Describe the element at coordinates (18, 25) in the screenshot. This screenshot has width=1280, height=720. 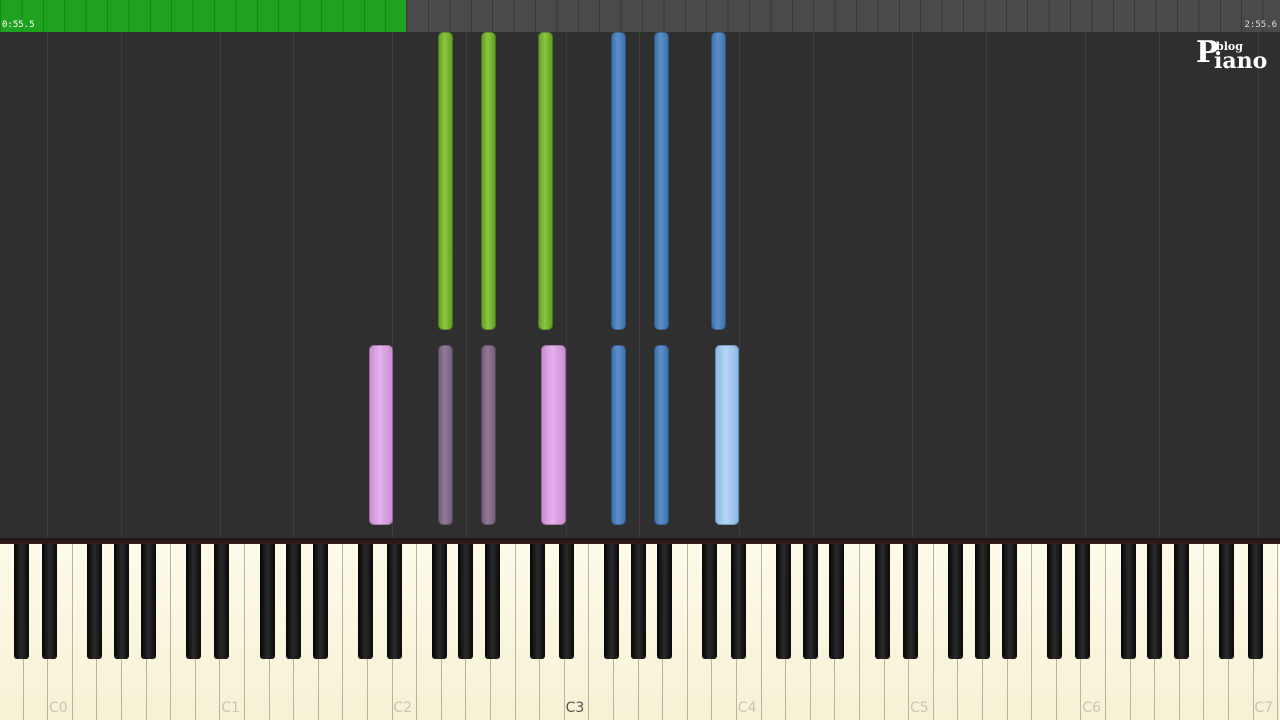
I see `time-elapsed: 0:55.5` at that location.